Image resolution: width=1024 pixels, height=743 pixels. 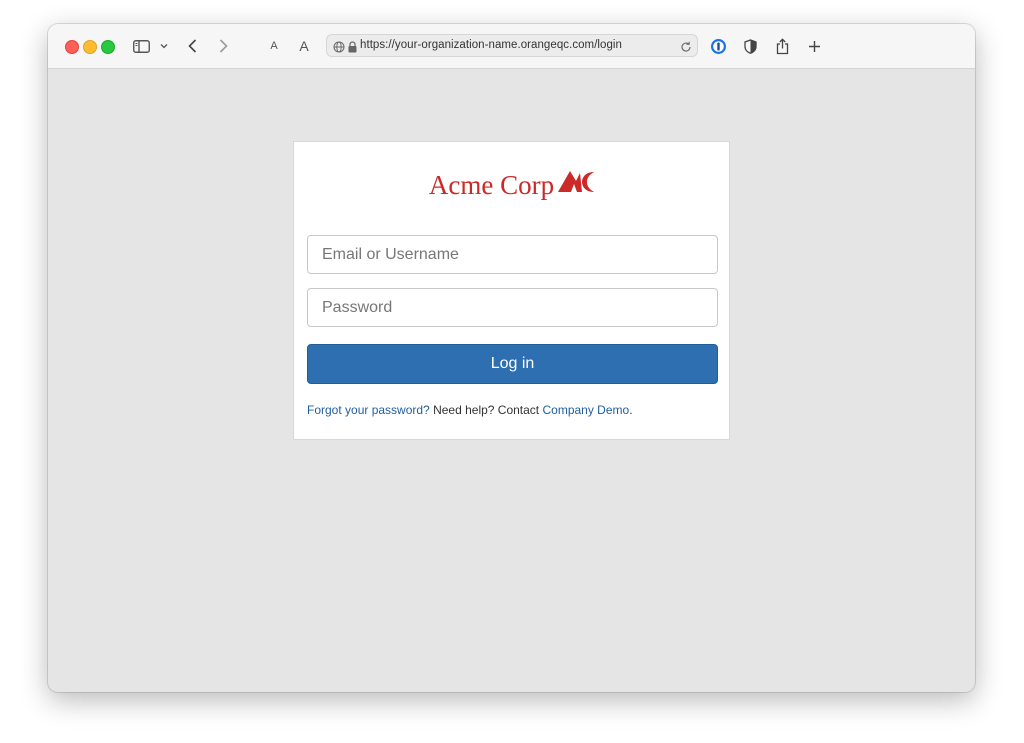 What do you see at coordinates (108, 47) in the screenshot?
I see `zoom-window-button` at bounding box center [108, 47].